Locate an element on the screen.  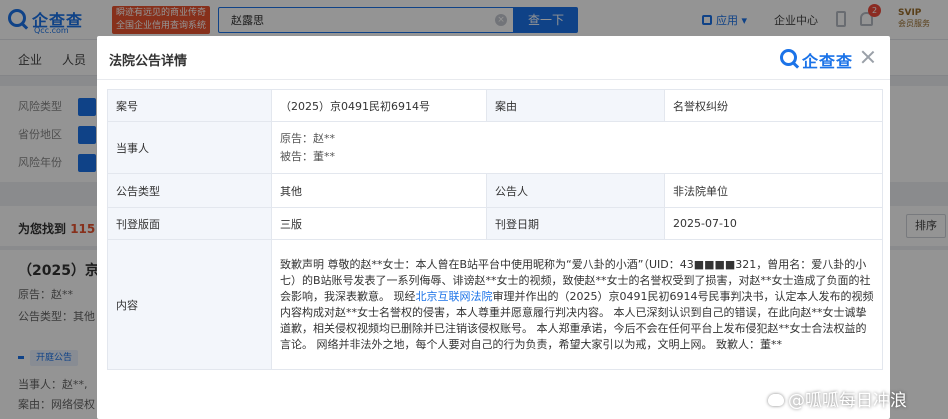
modal-logo: 企查查 is located at coordinates (820, 58).